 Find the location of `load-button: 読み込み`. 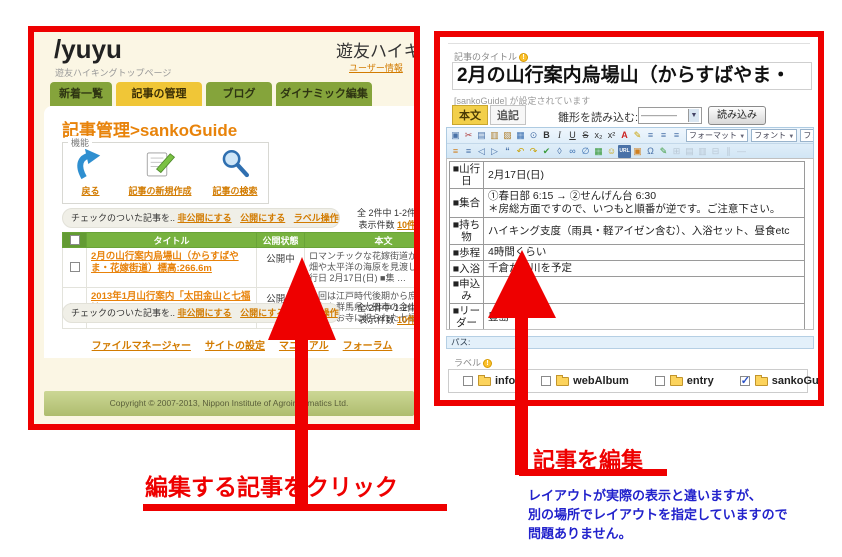

load-button: 読み込み is located at coordinates (737, 115).